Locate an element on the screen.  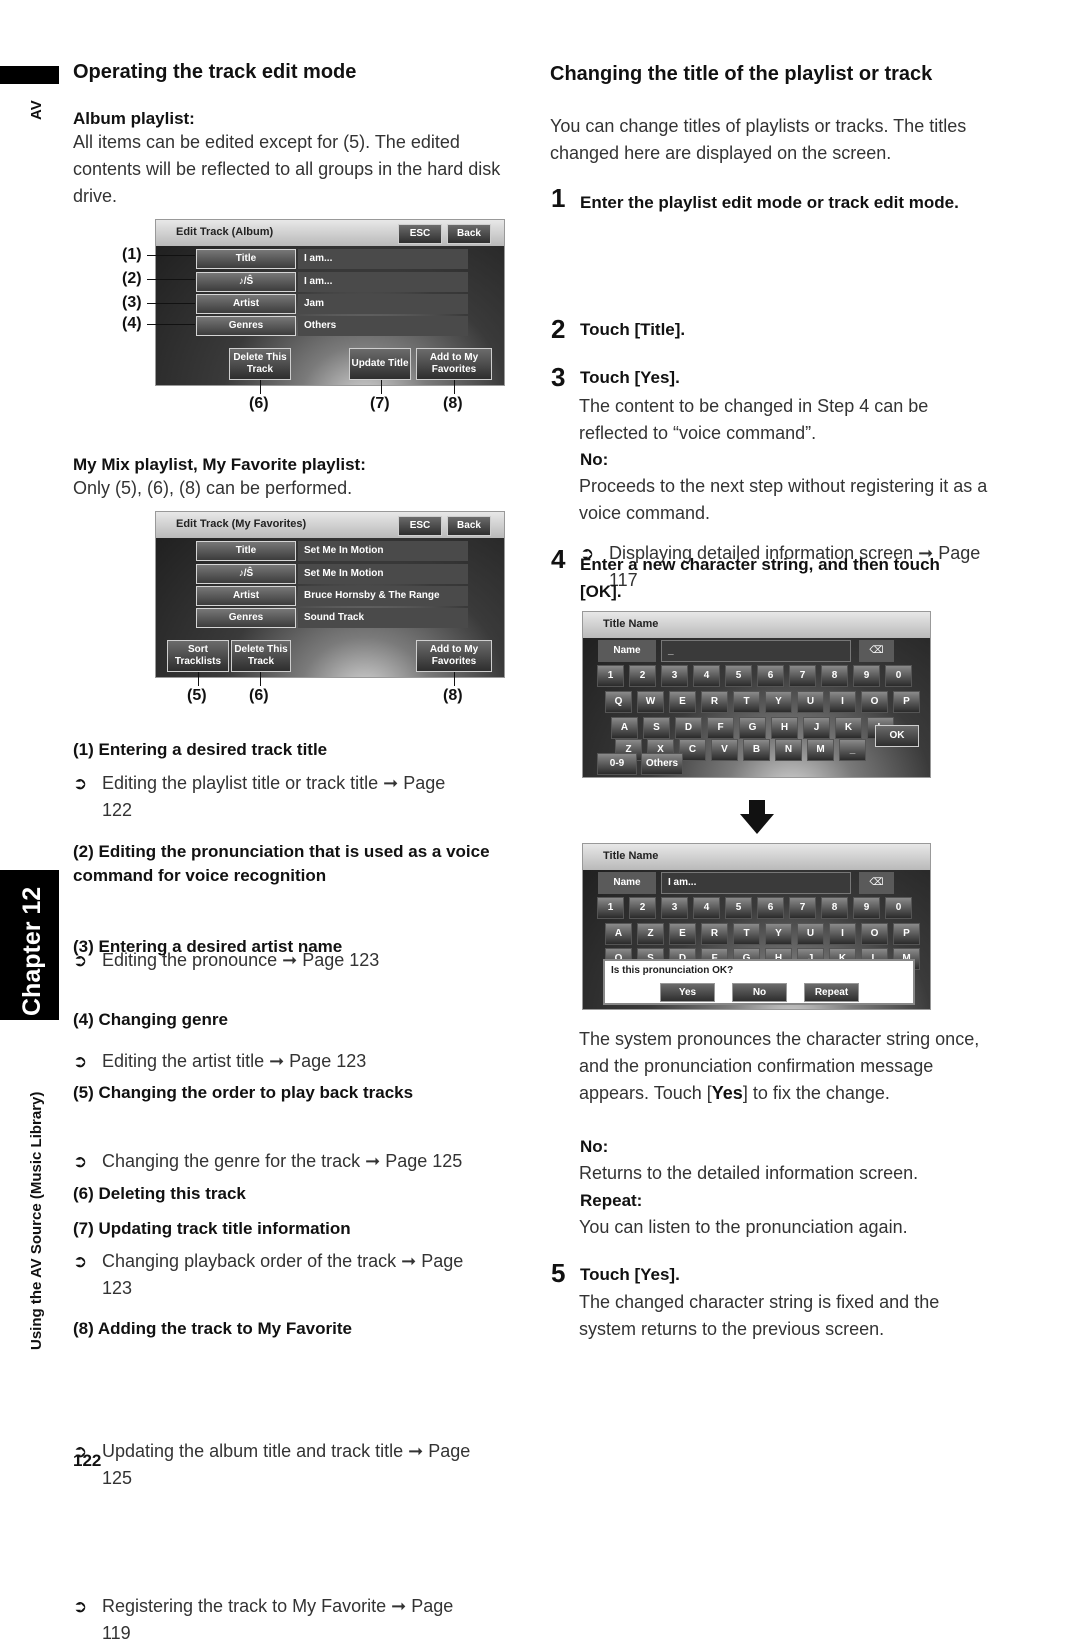
key-s: S is located at coordinates (656, 728).